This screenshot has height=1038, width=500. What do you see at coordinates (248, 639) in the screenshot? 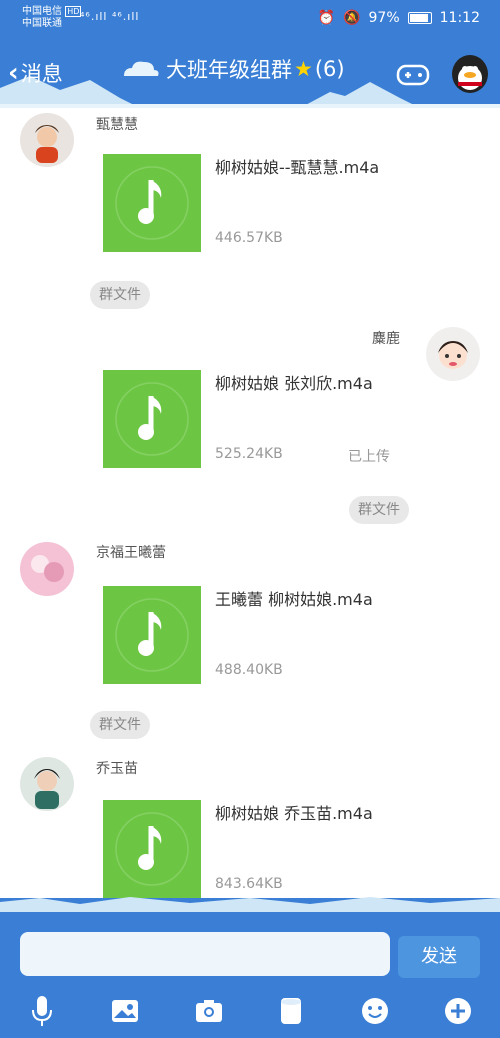
I see `file-card: 王曦蕾 柳树姑娘.m4a 488.40KB` at bounding box center [248, 639].